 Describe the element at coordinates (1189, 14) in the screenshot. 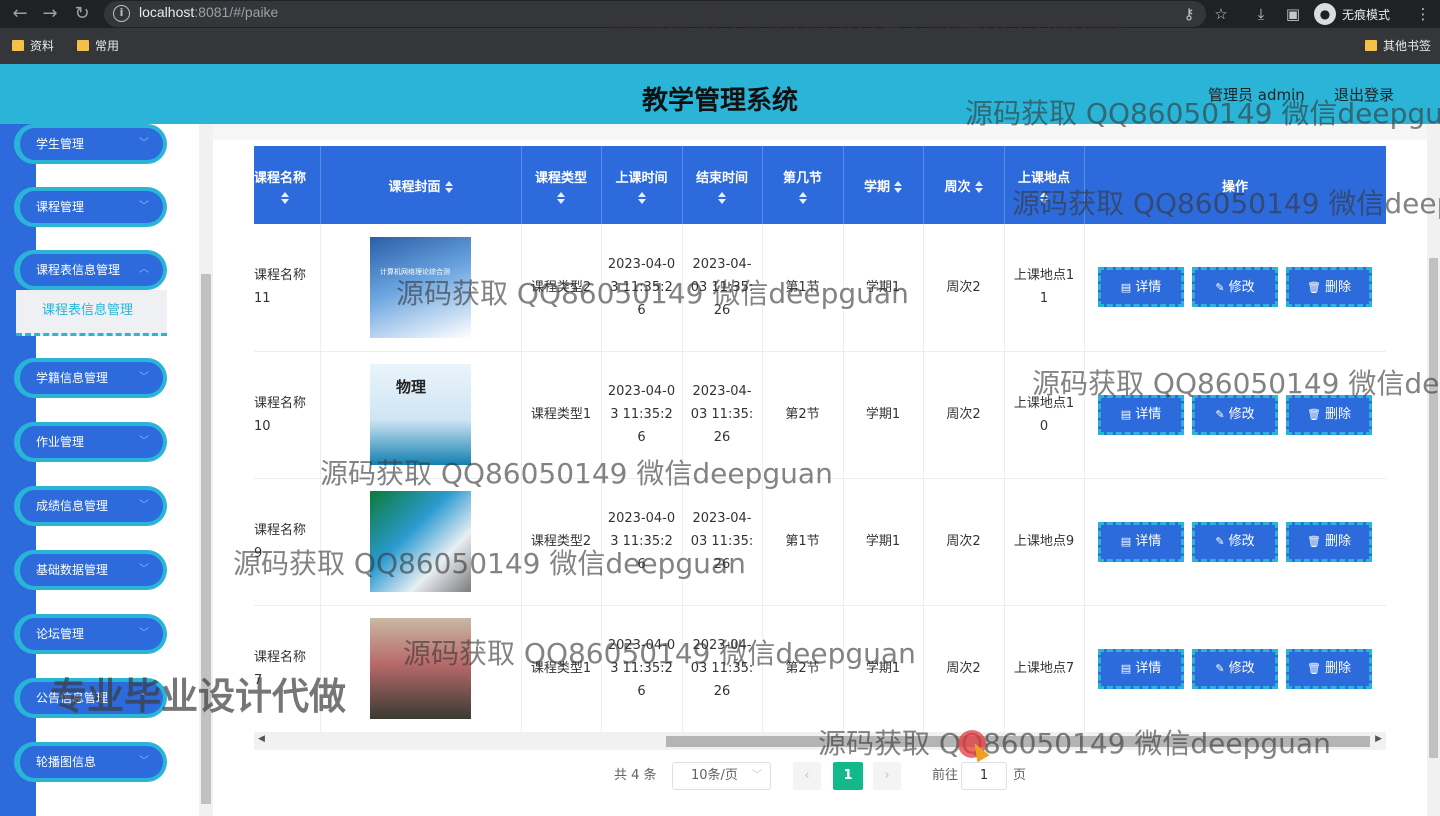

I see `key-icon: ⚷` at that location.